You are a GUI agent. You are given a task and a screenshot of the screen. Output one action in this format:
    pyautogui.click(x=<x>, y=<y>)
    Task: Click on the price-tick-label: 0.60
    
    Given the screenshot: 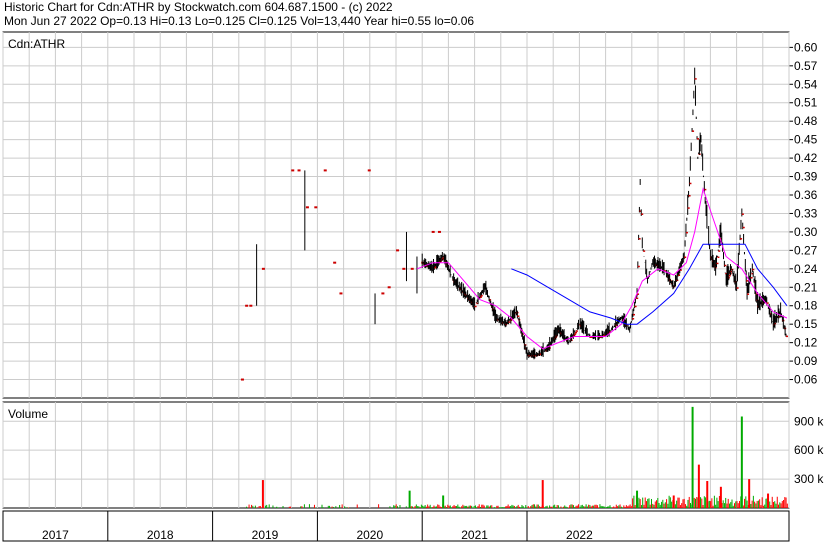 What is the action you would take?
    pyautogui.click(x=806, y=47)
    